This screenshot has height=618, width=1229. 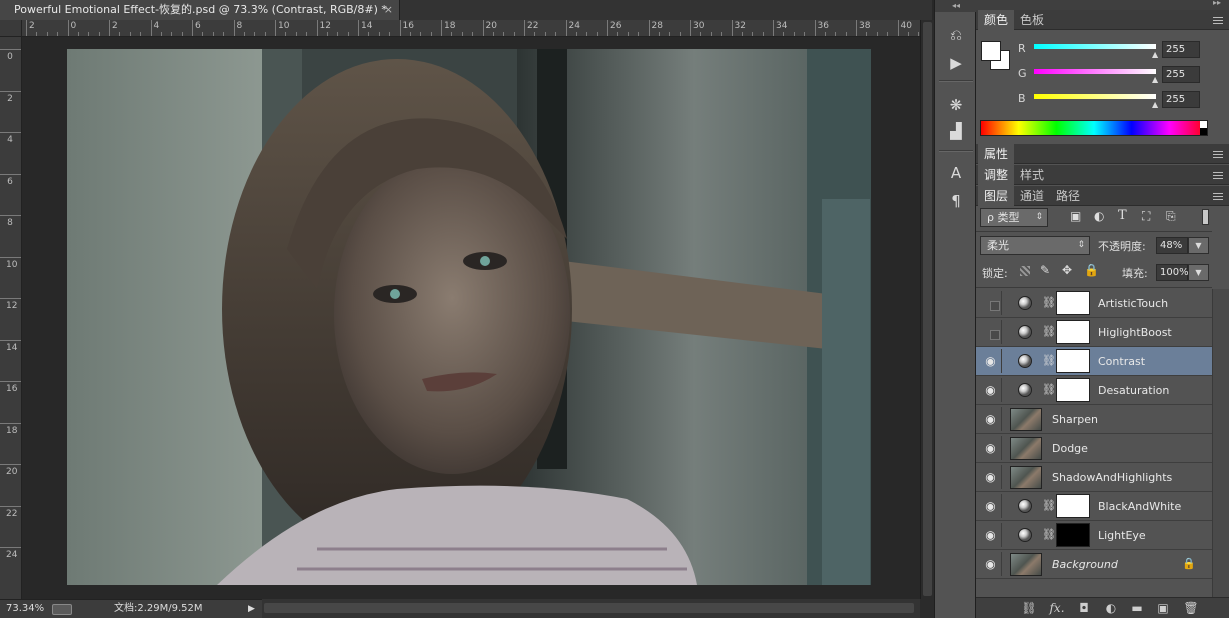 I want to click on tab-swatches: 色板, so click(x=1032, y=20).